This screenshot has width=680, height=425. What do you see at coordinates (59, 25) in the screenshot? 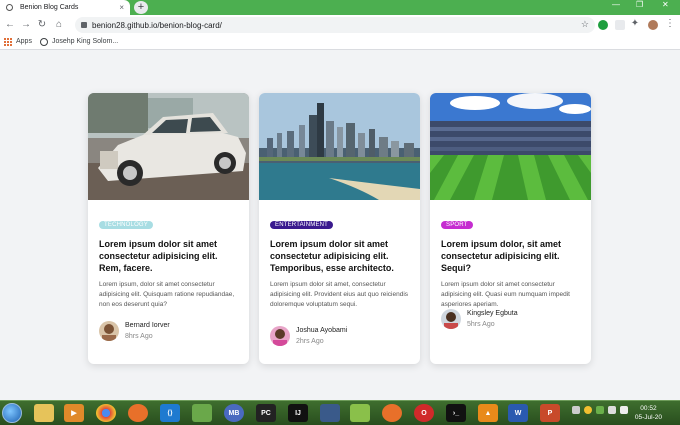
I see `home-icon: ⌂` at bounding box center [59, 25].